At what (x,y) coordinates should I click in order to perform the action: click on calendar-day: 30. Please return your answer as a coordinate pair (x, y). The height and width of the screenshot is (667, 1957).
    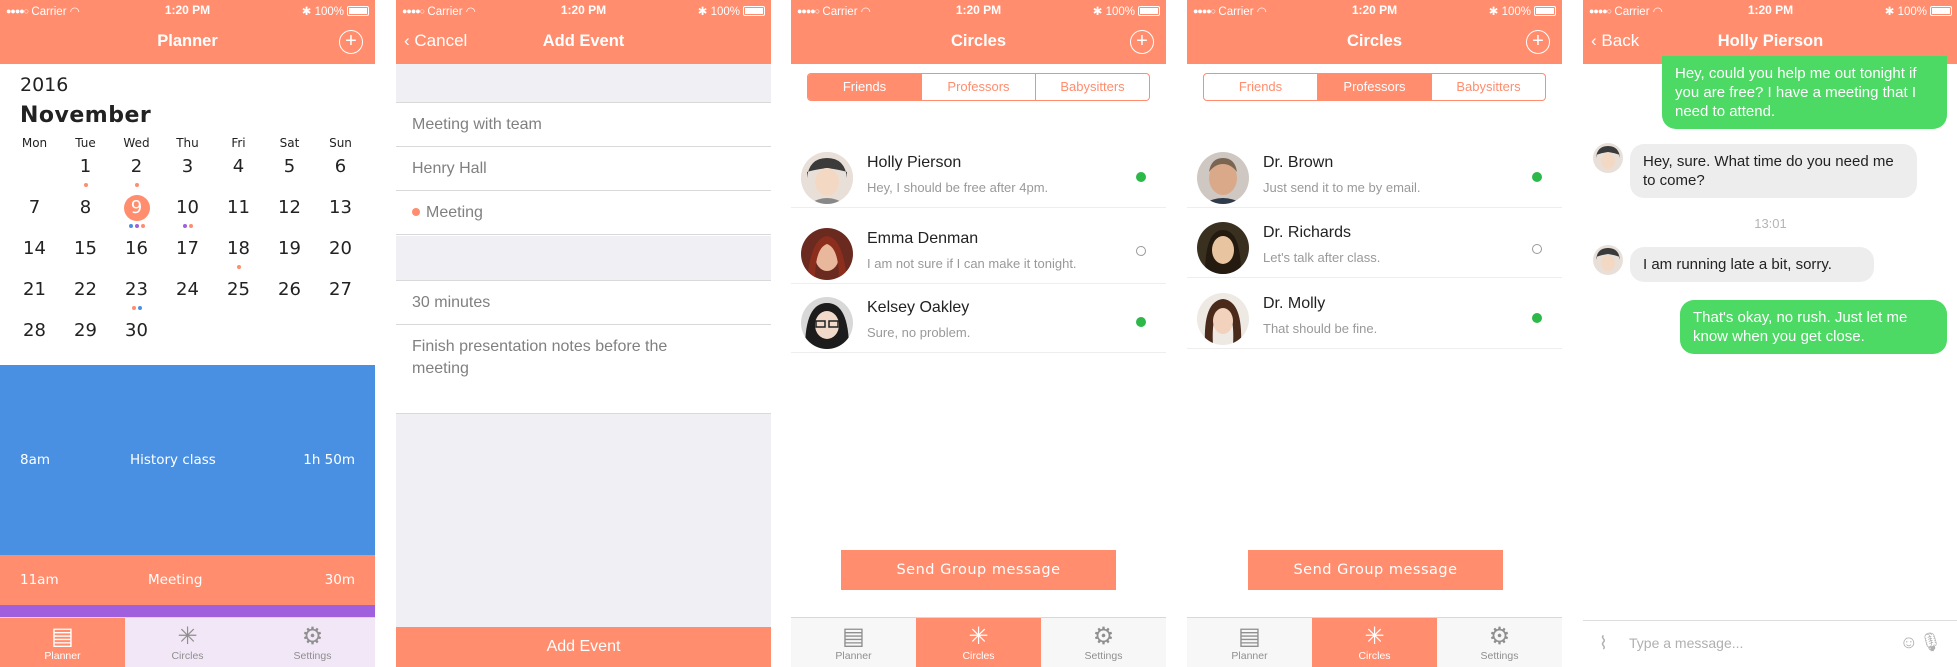
    Looking at the image, I should click on (136, 334).